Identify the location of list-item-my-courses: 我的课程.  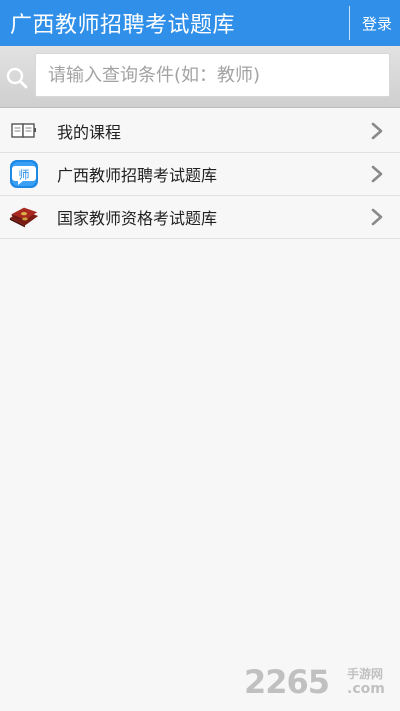
(200, 131).